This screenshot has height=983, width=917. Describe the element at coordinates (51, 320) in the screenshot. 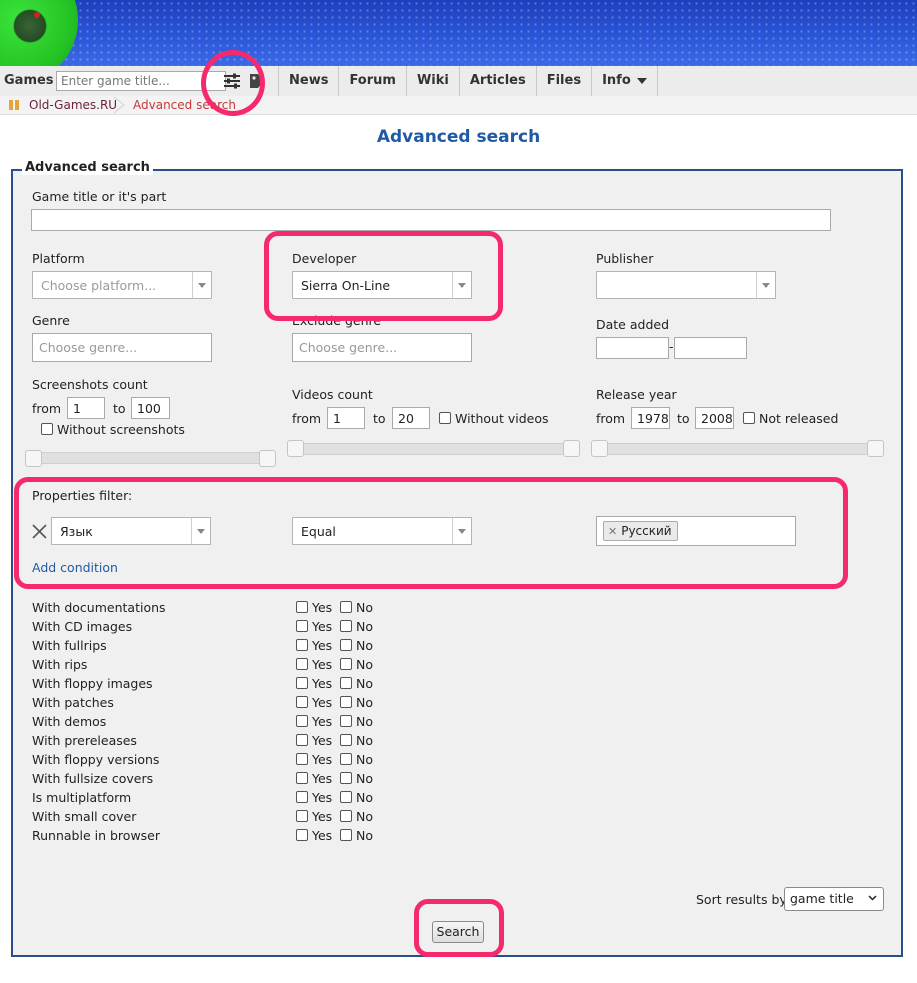

I see `genre-label: Genre` at that location.